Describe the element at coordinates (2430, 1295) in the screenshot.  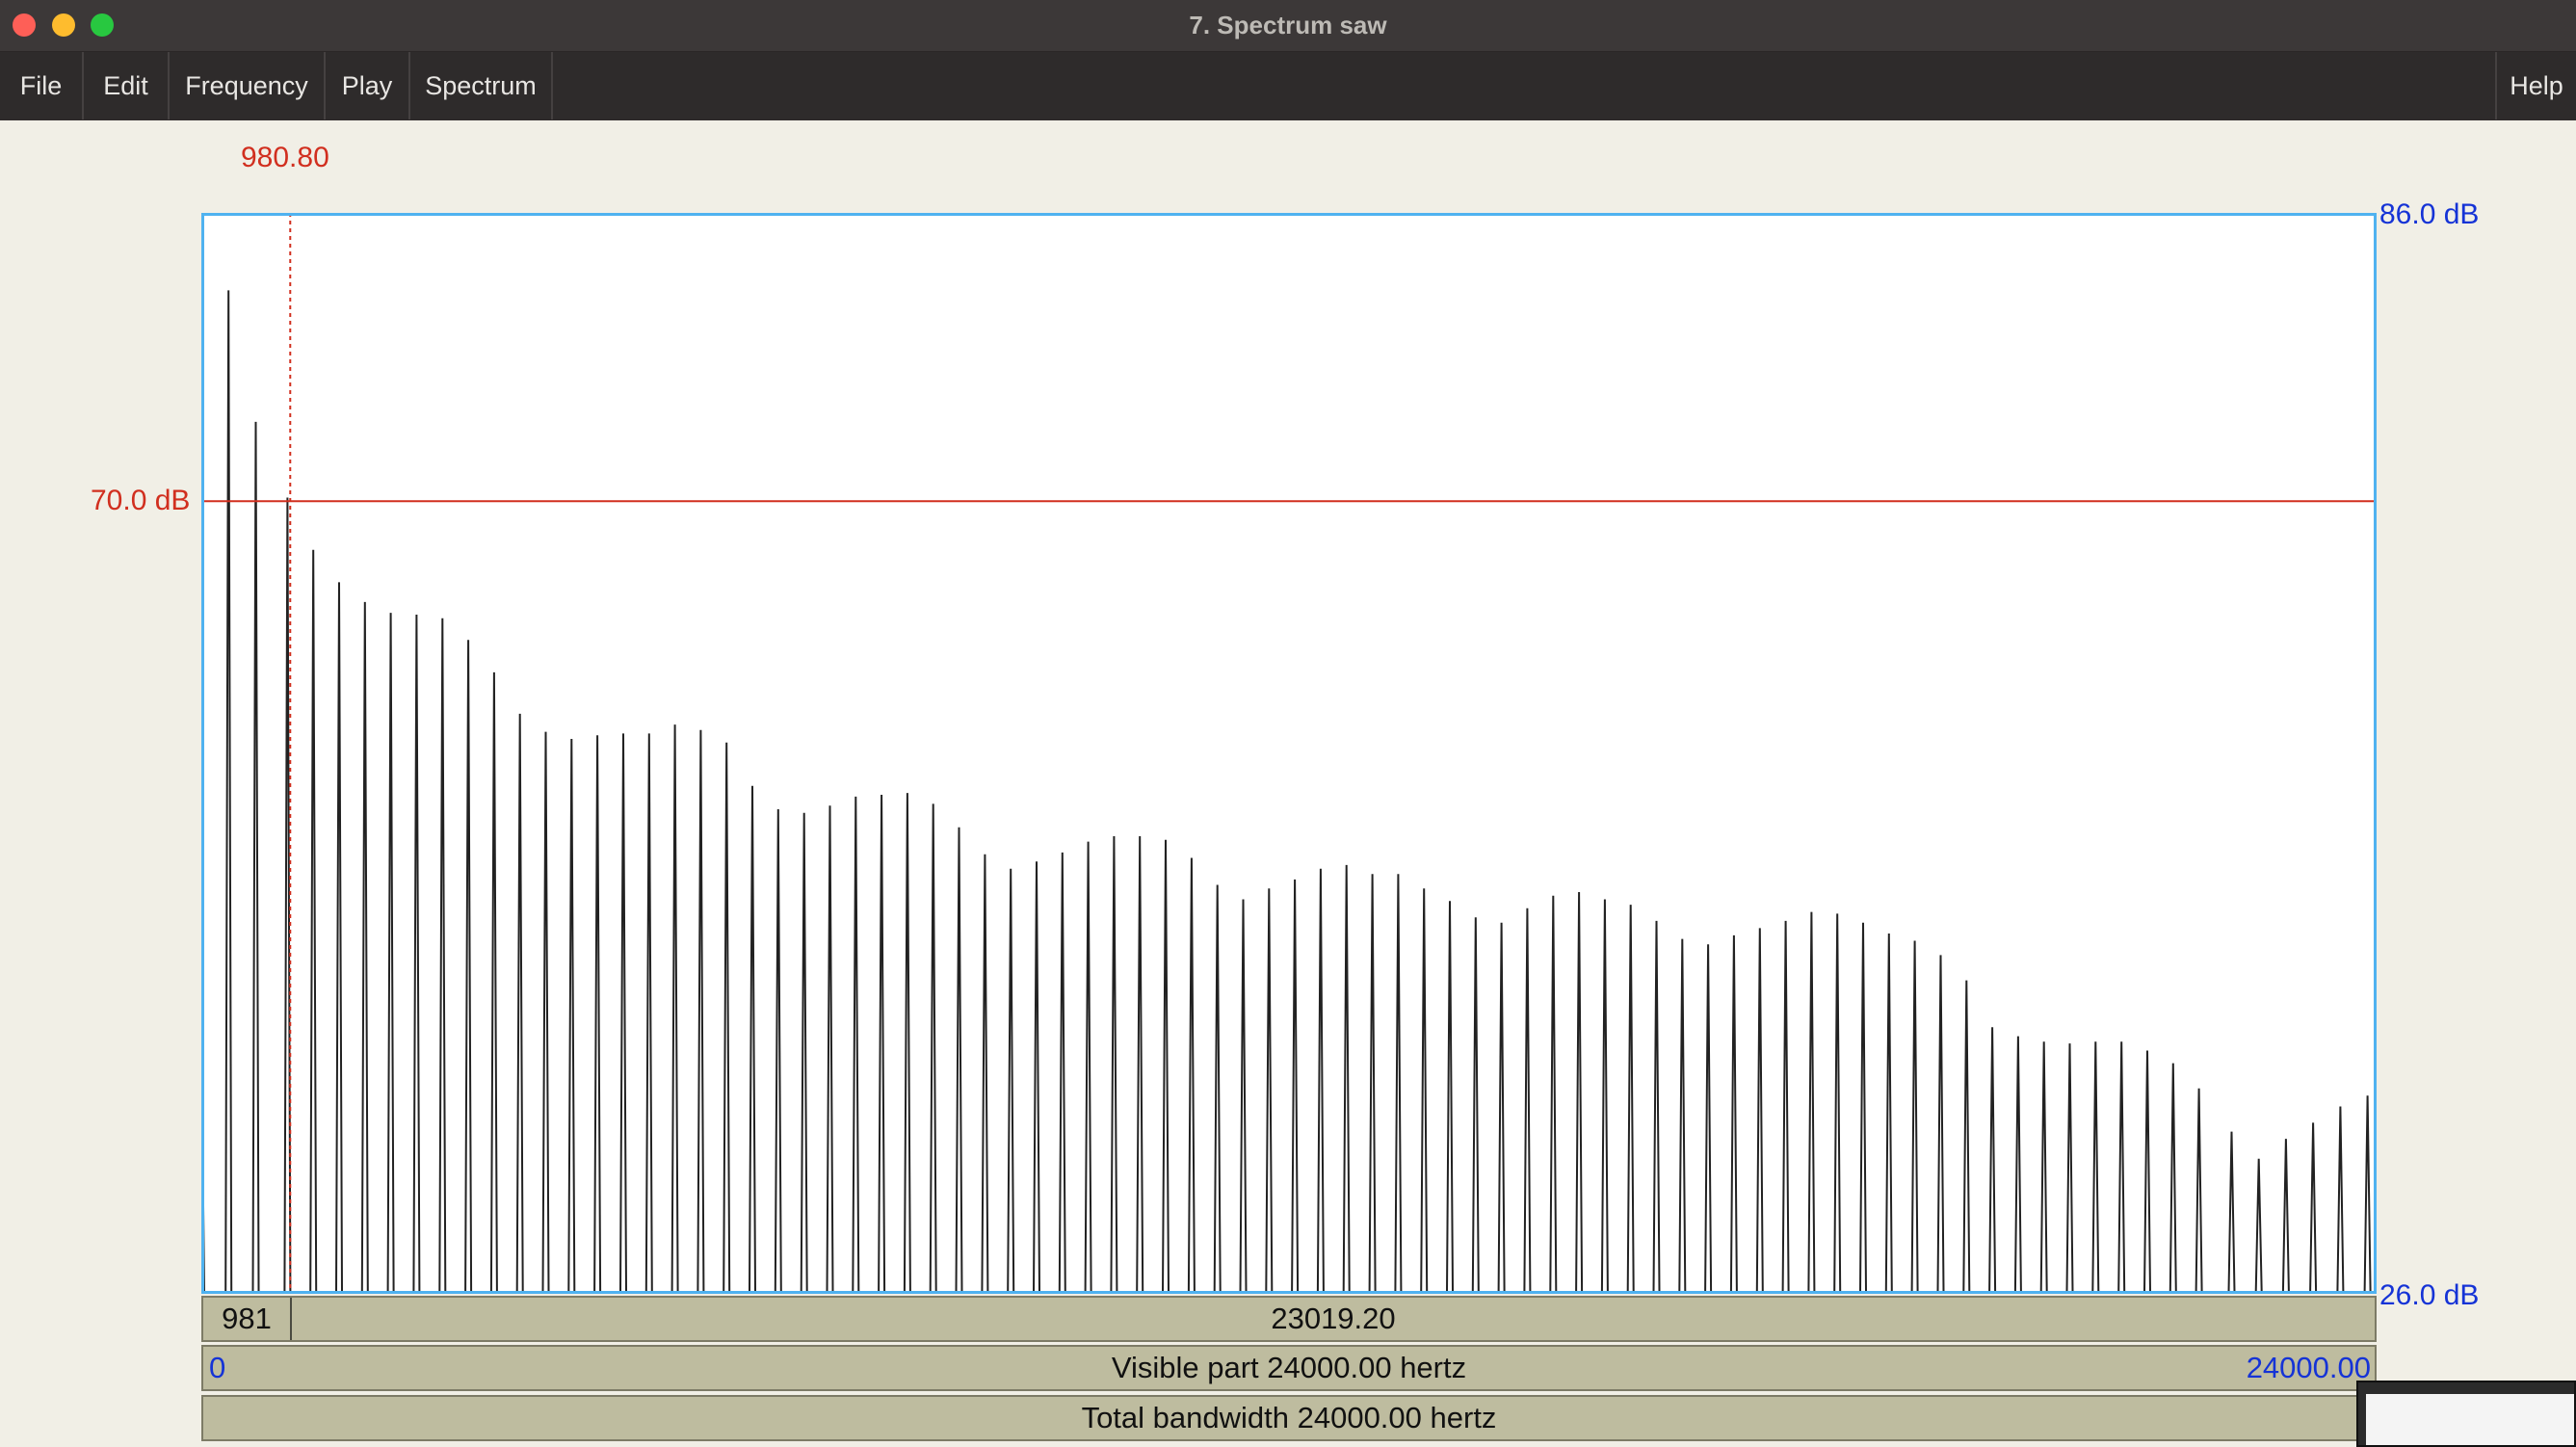
I see `bottom-db-label: 26.0 dB` at that location.